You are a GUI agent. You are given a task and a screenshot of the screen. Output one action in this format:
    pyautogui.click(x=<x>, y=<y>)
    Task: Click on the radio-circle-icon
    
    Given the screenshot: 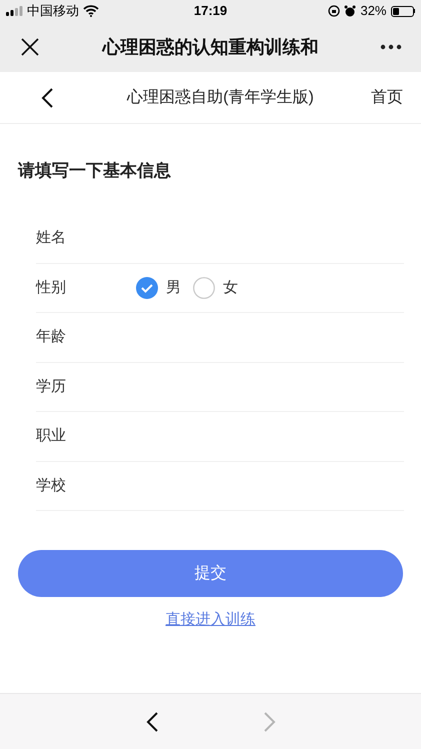 What is the action you would take?
    pyautogui.click(x=204, y=287)
    